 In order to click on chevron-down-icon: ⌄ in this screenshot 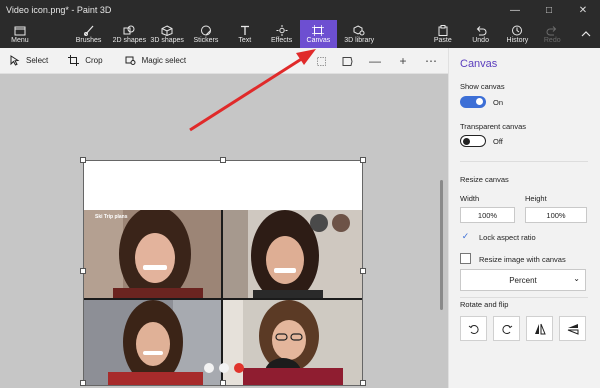, I will do `click(576, 278)`.